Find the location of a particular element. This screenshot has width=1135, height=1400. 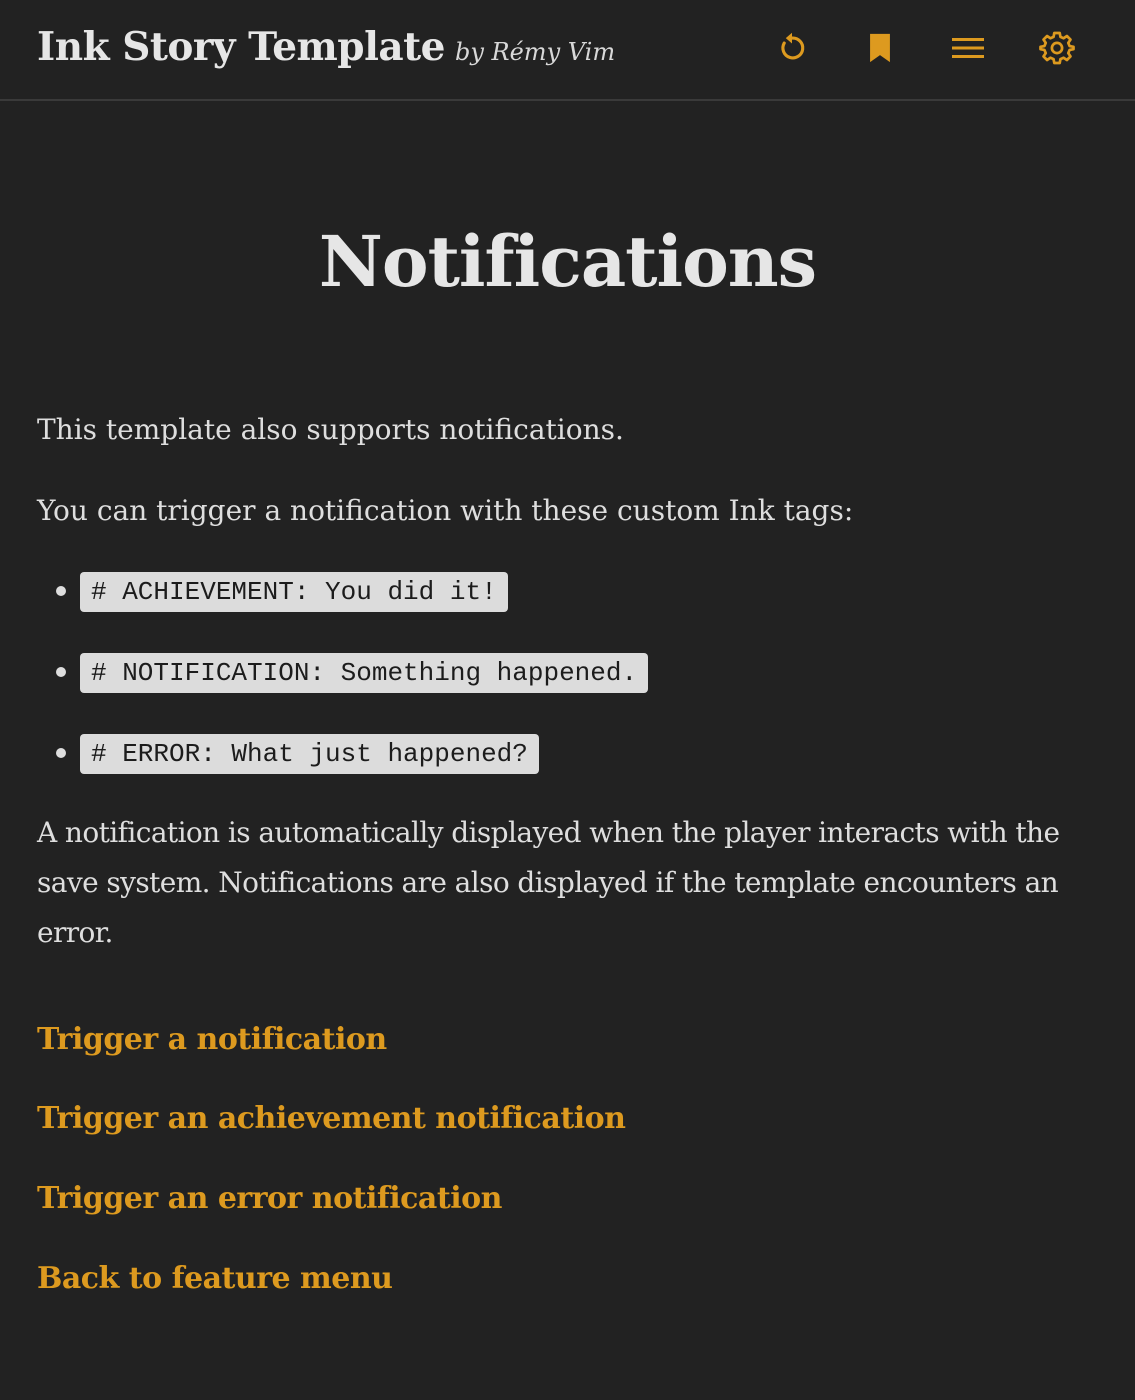

gear-icon is located at coordinates (1057, 48).